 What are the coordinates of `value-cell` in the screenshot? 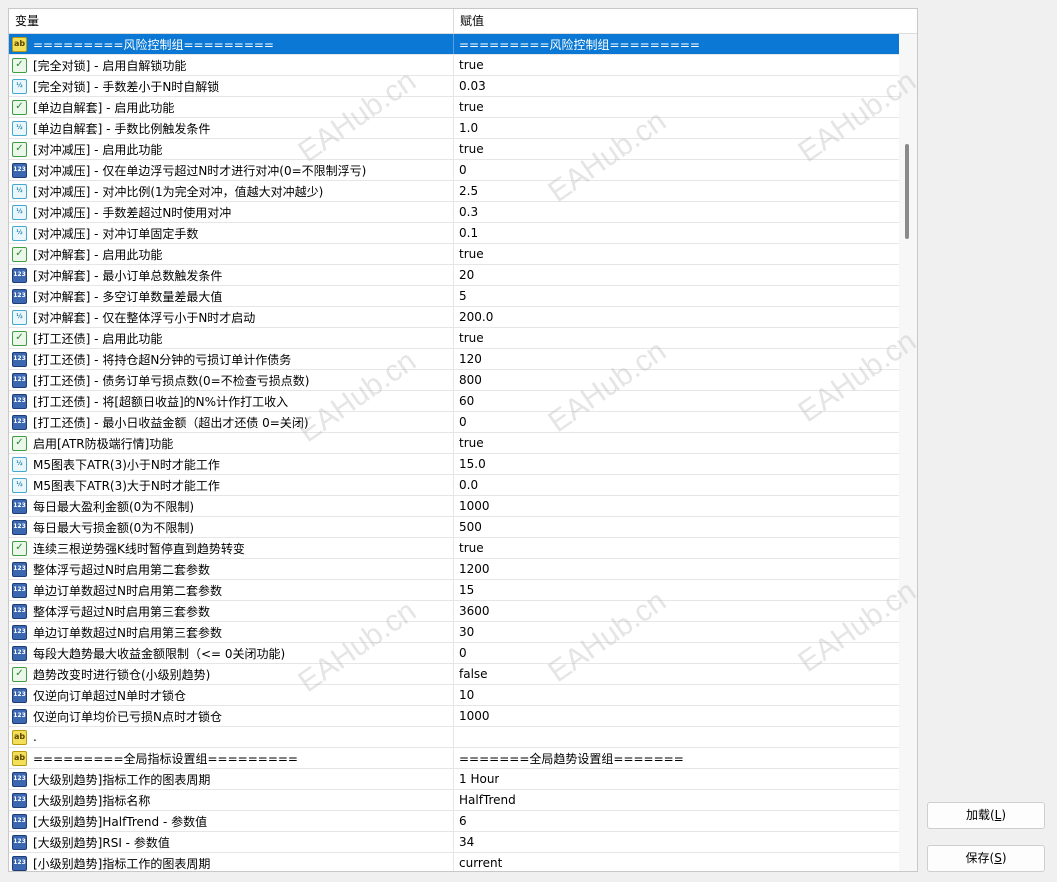 It's located at (456, 737).